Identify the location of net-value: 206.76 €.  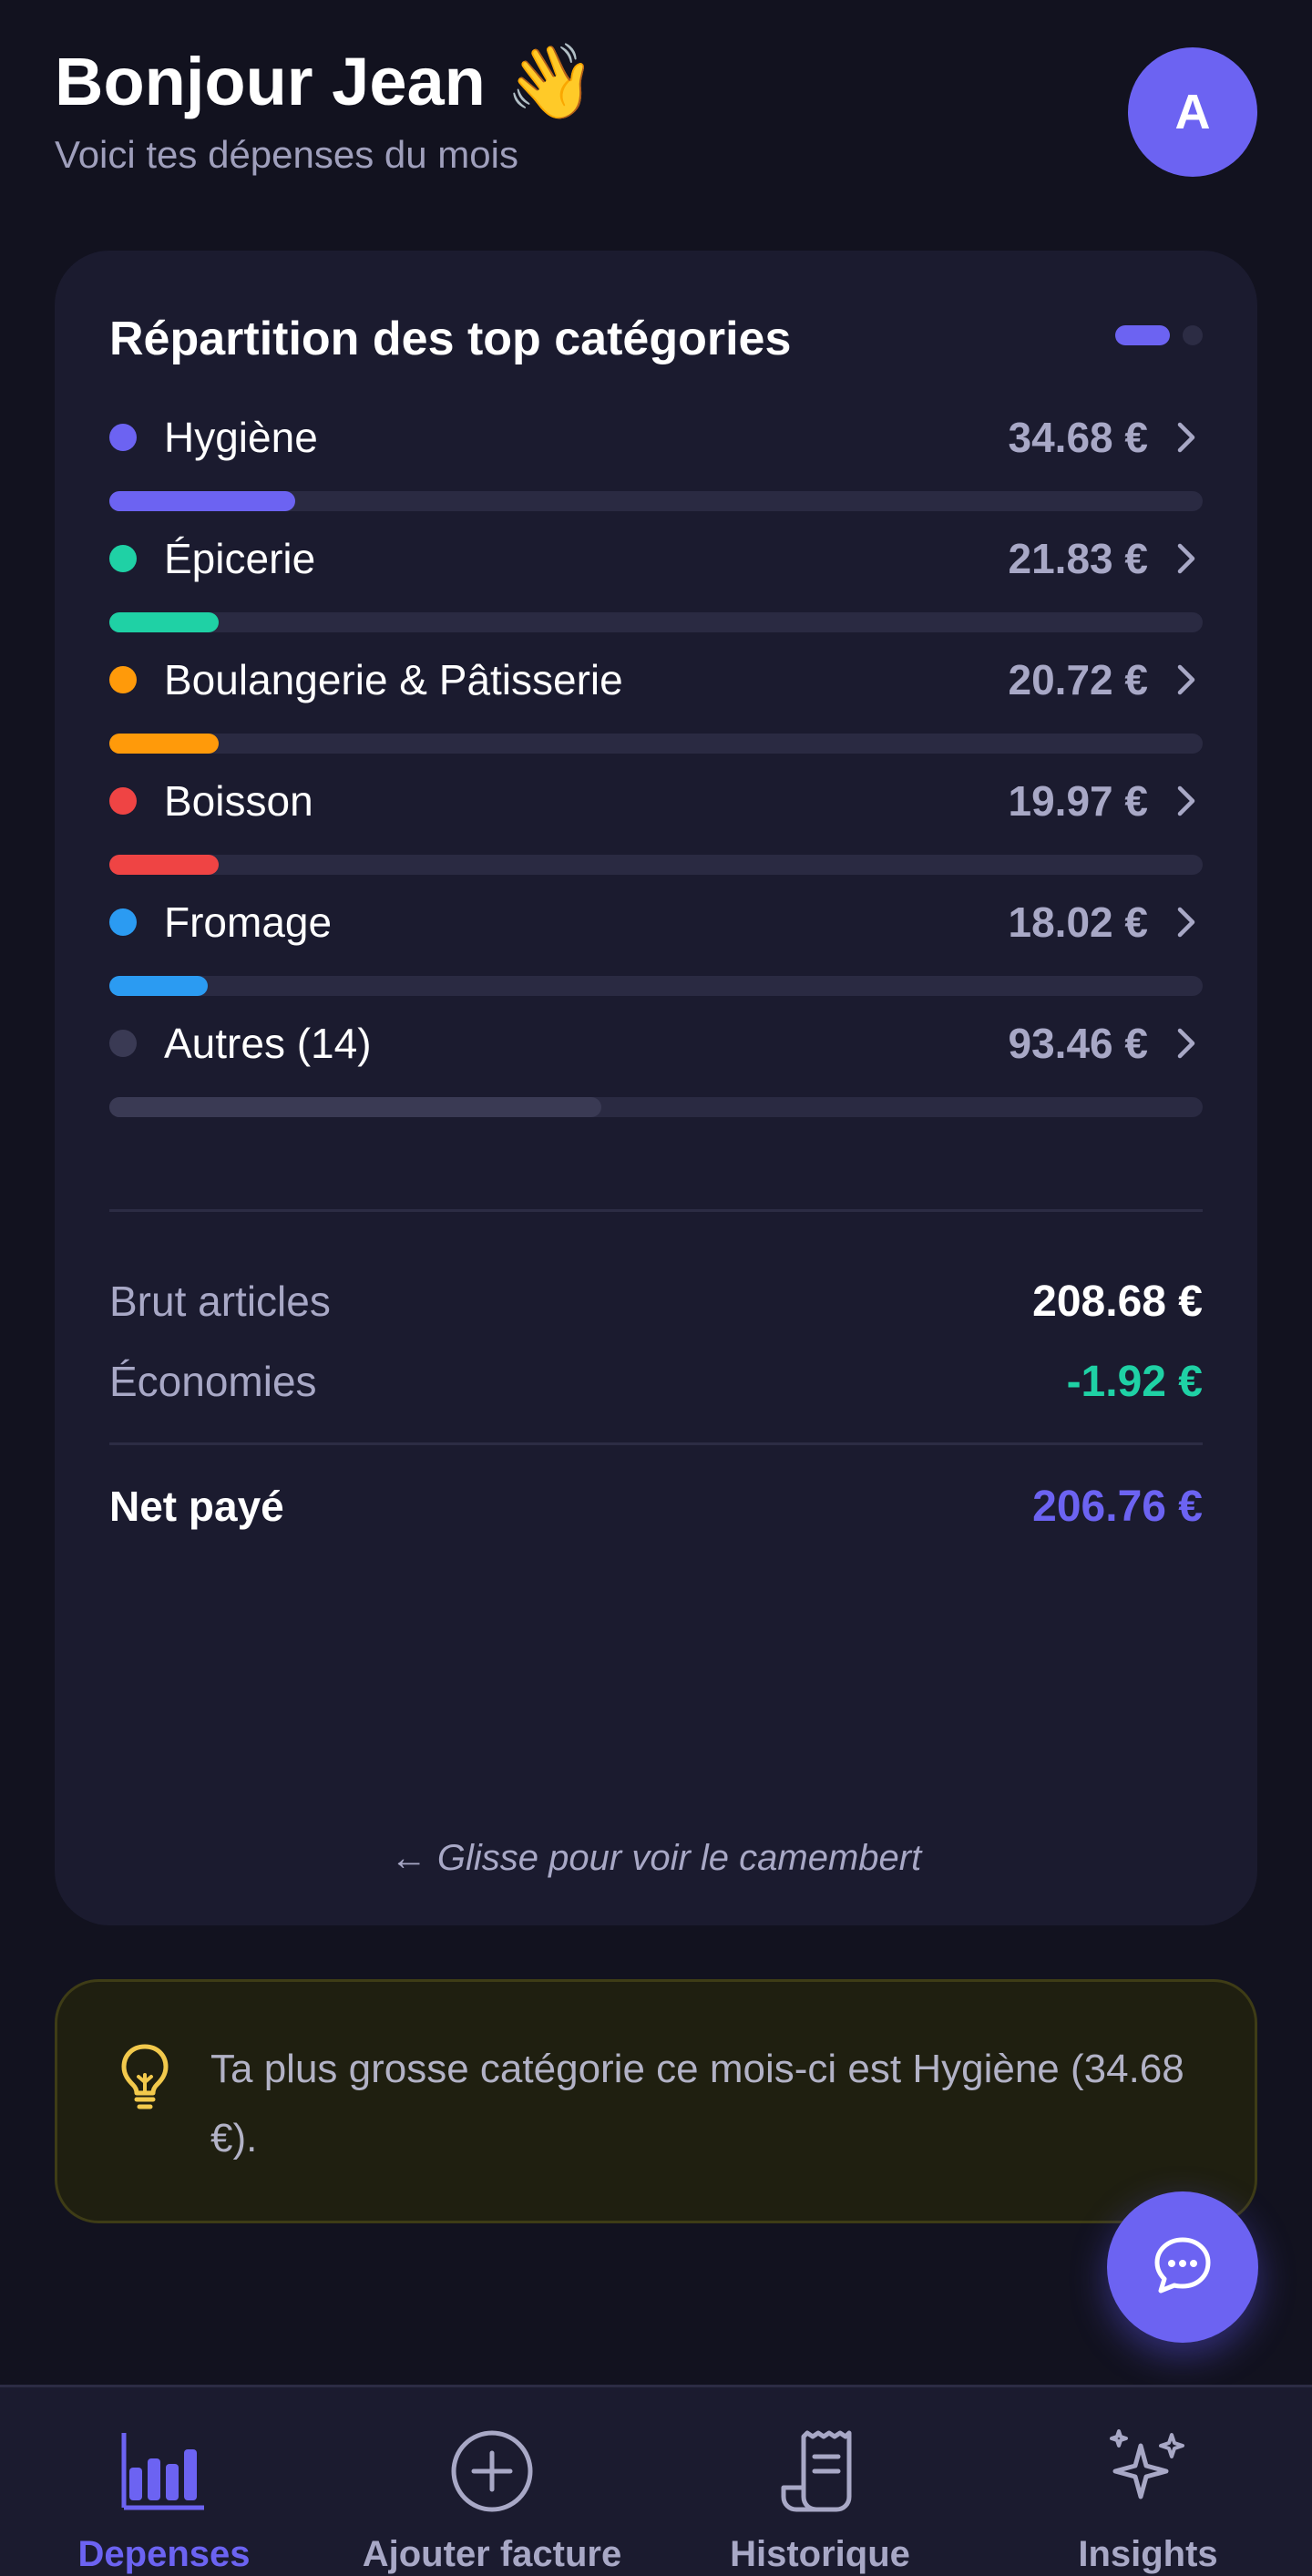
(1118, 1506).